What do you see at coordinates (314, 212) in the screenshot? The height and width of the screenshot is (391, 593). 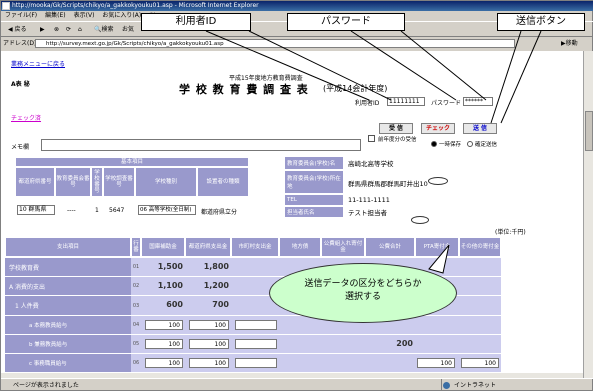 I see `person-label: 担当者氏名` at bounding box center [314, 212].